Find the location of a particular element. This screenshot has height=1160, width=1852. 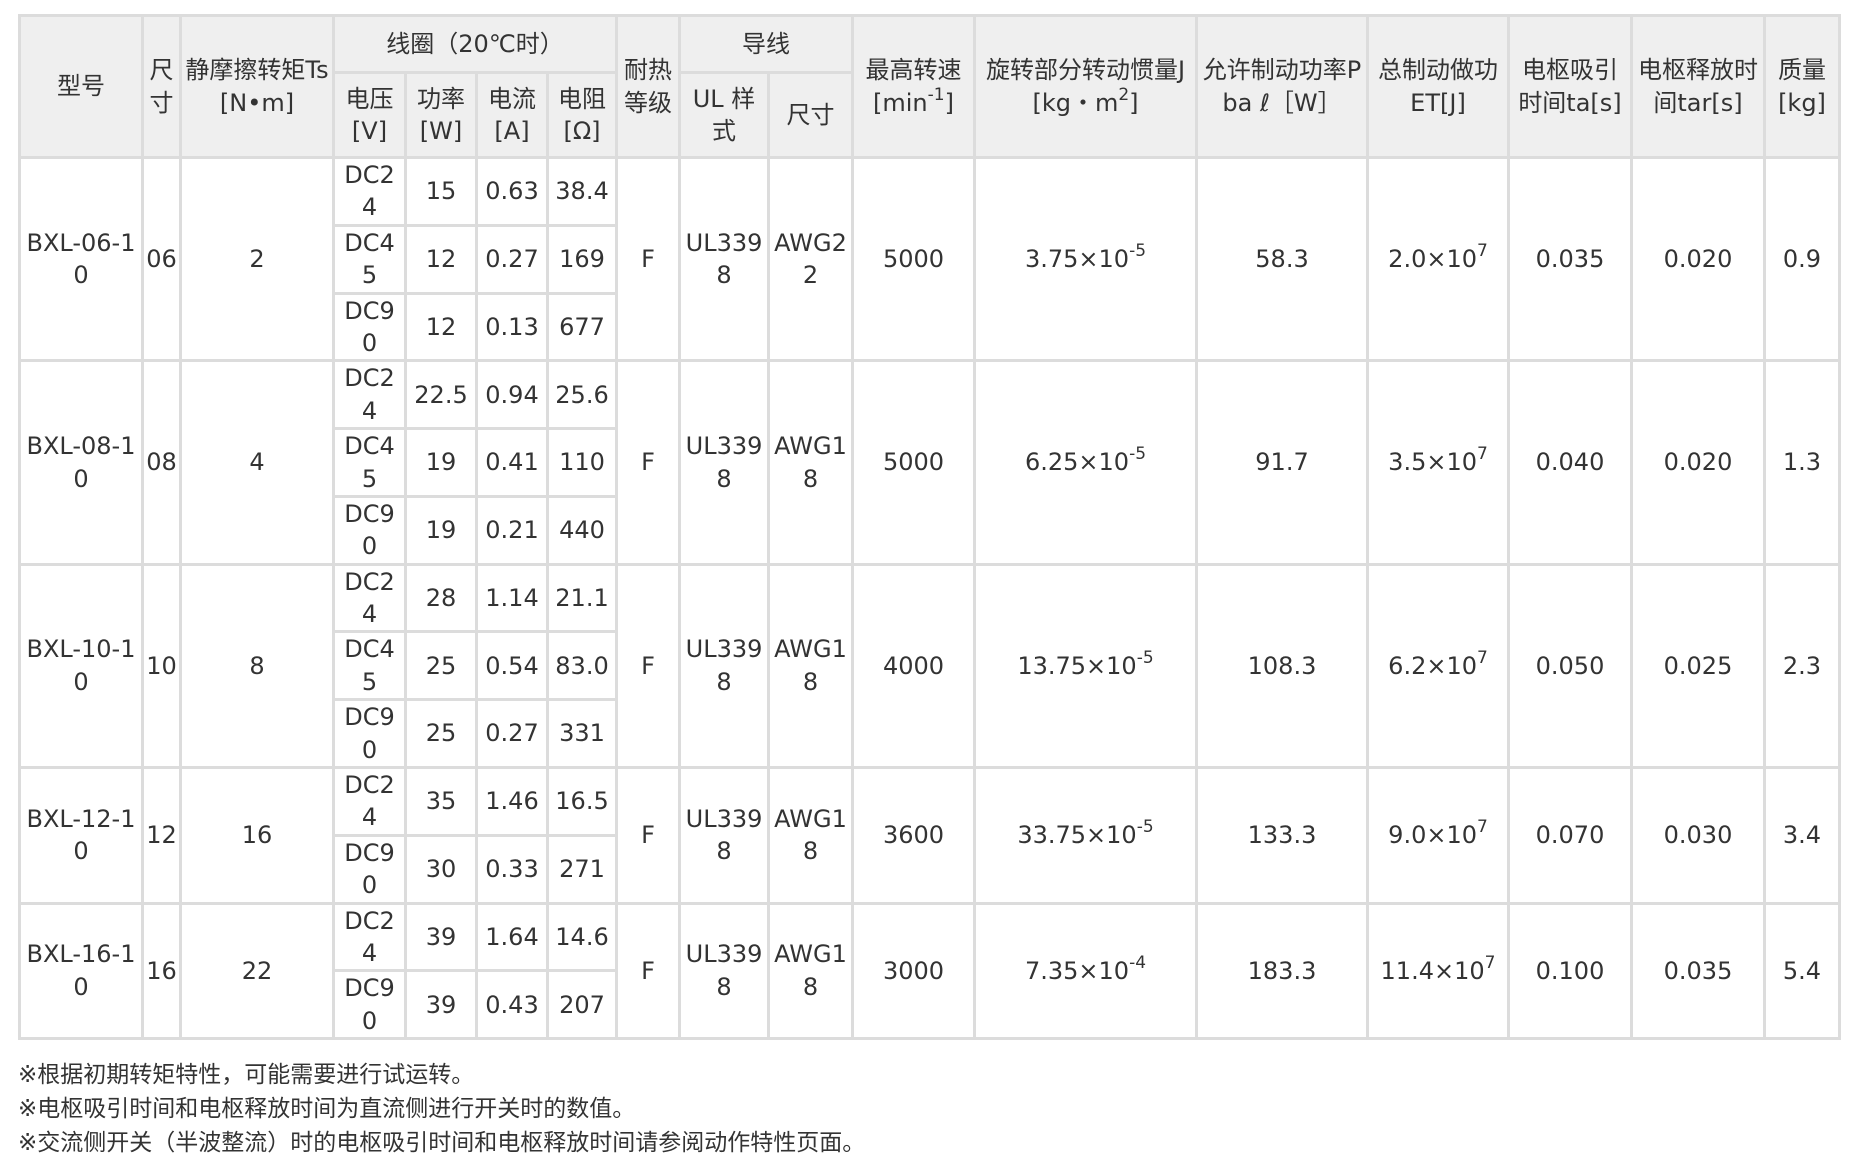

header-model: 型号 is located at coordinates (81, 86).